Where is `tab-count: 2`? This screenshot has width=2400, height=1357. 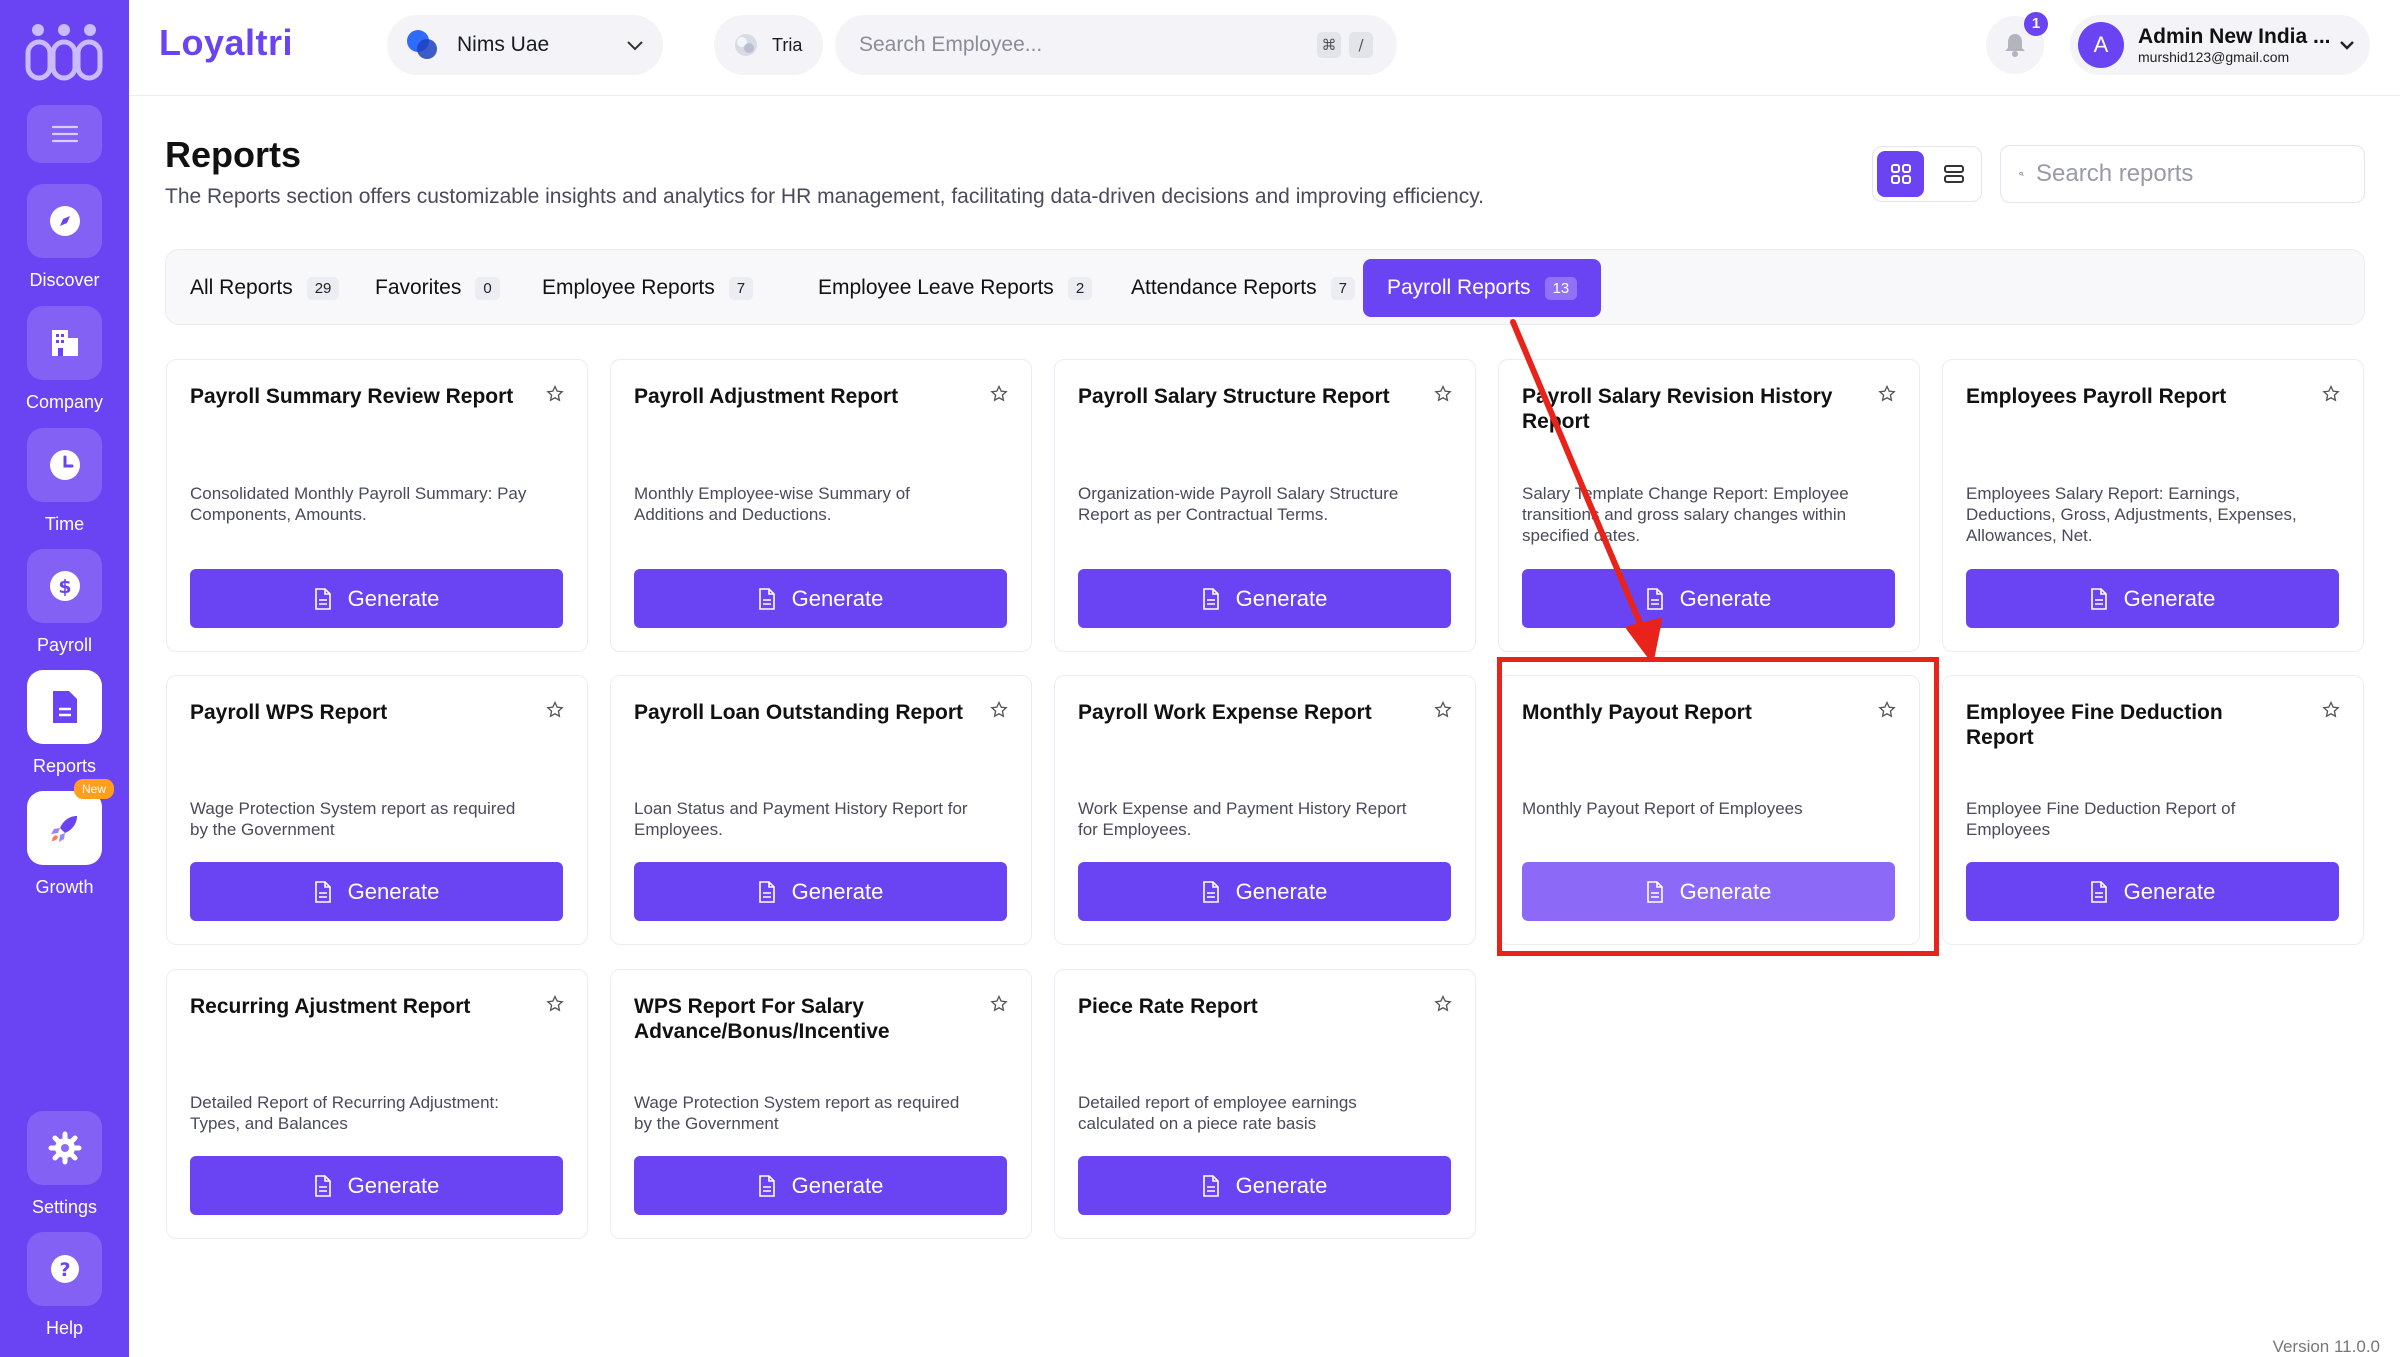 tab-count: 2 is located at coordinates (1080, 288).